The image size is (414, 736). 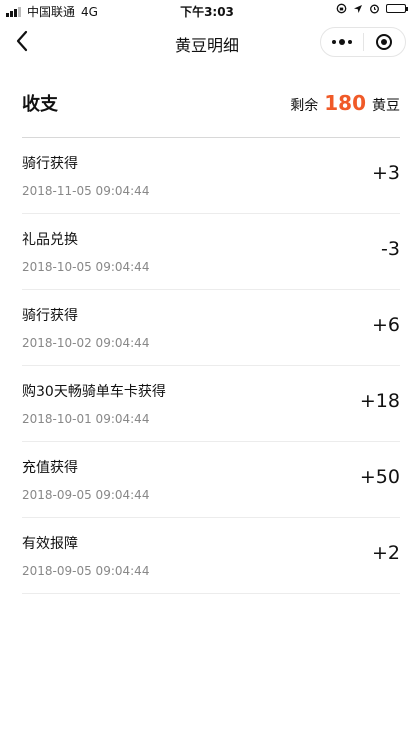 What do you see at coordinates (86, 343) in the screenshot?
I see `record-time: 2018-10-02 09:04:44` at bounding box center [86, 343].